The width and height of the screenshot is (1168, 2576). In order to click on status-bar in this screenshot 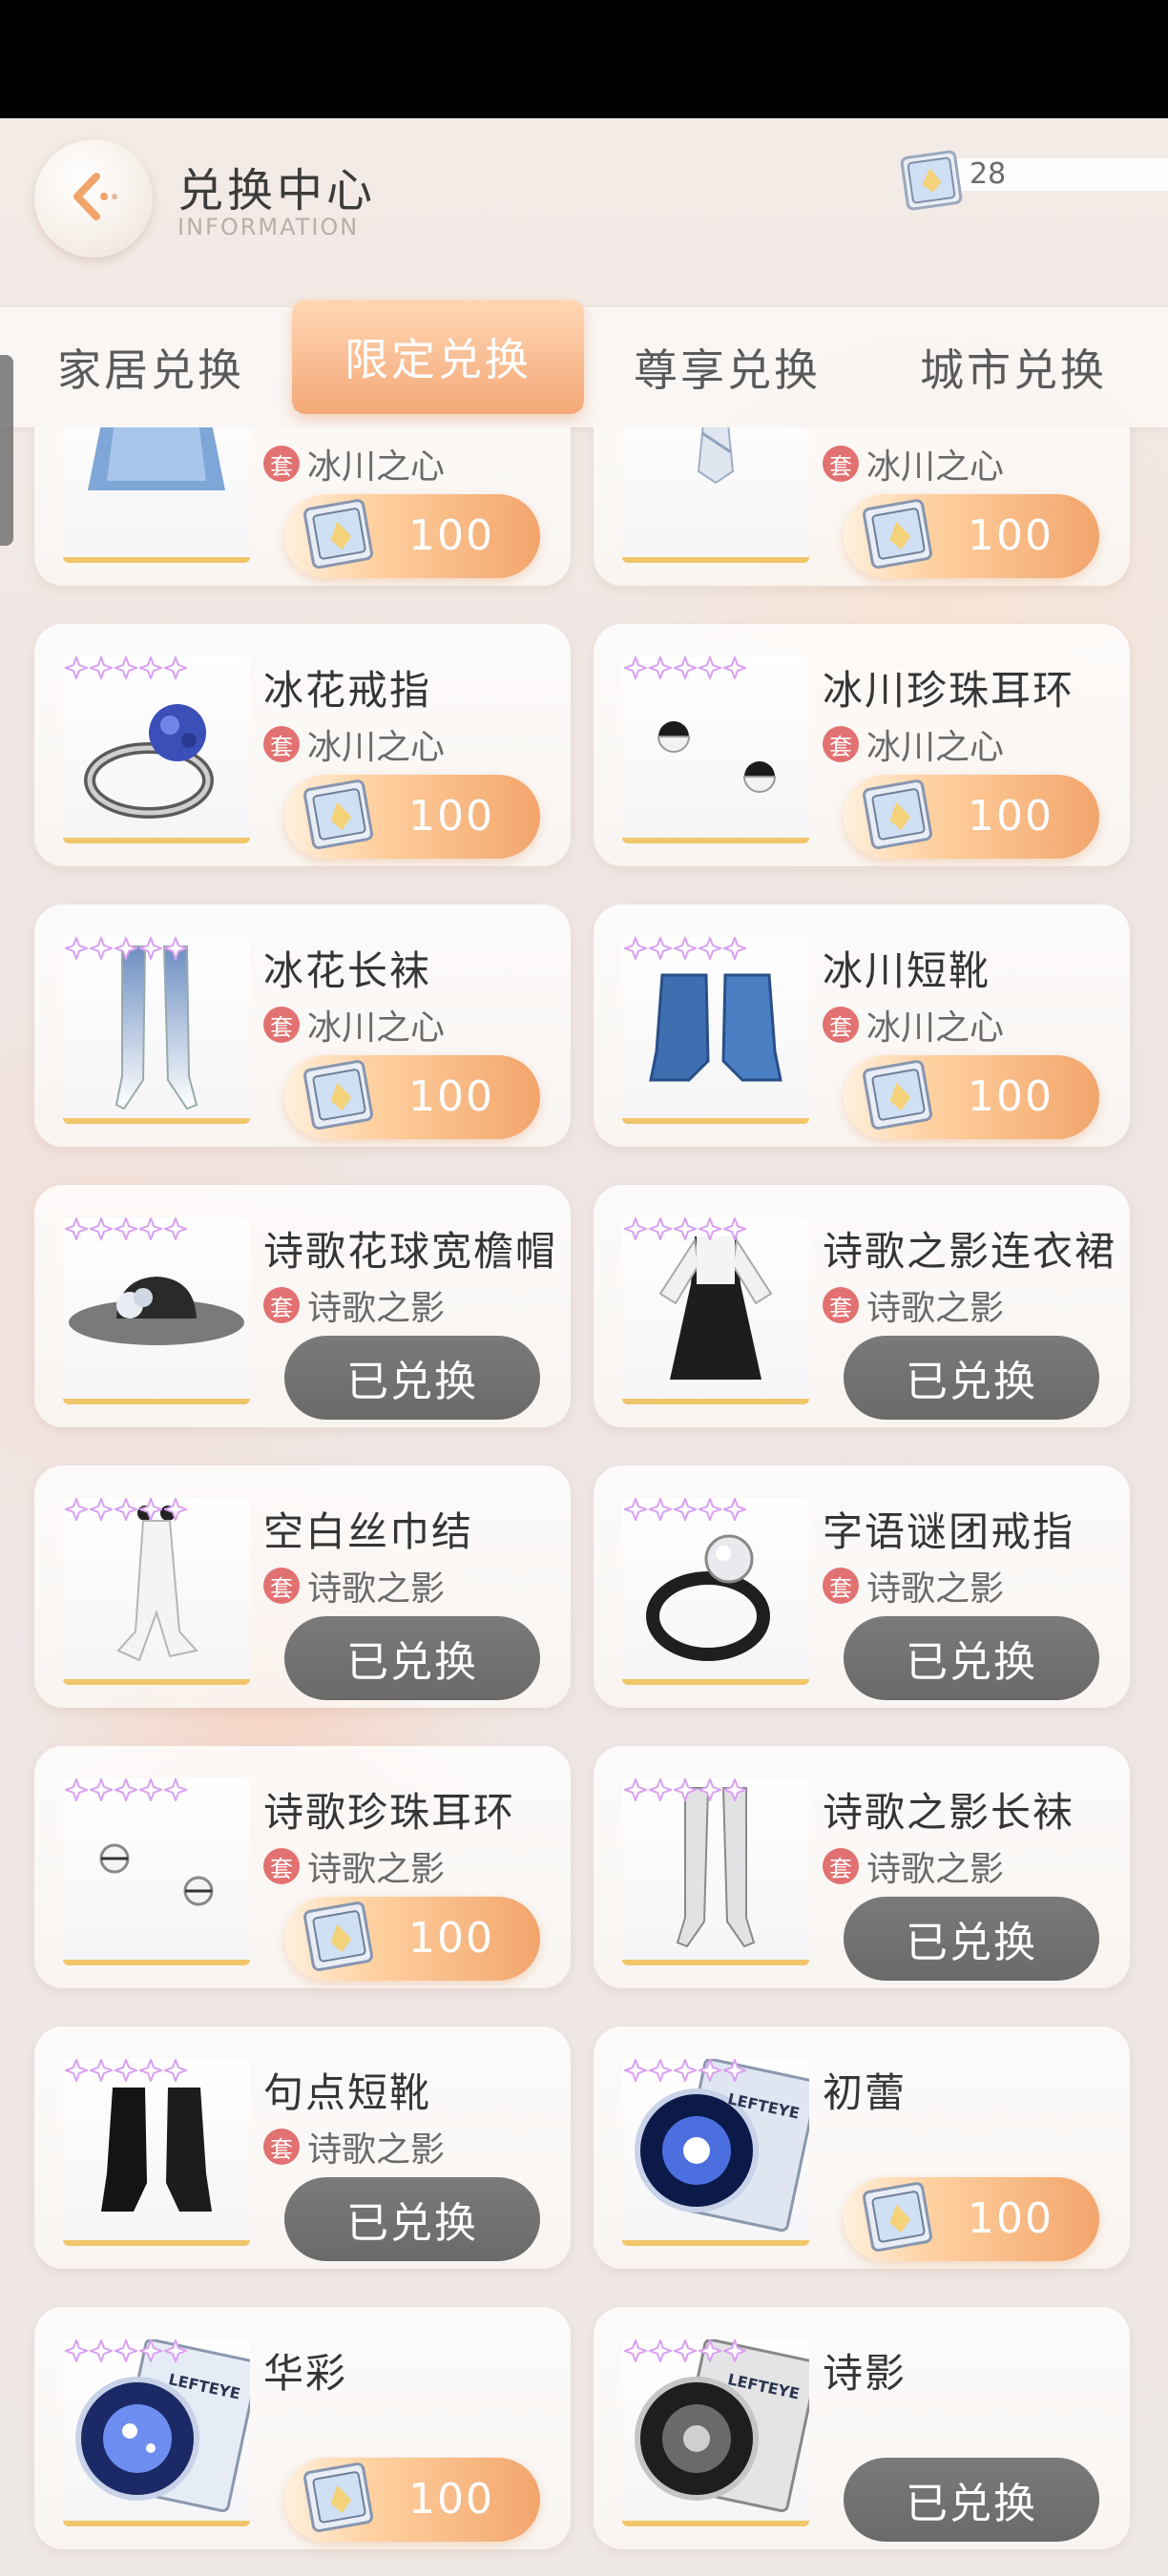, I will do `click(584, 59)`.